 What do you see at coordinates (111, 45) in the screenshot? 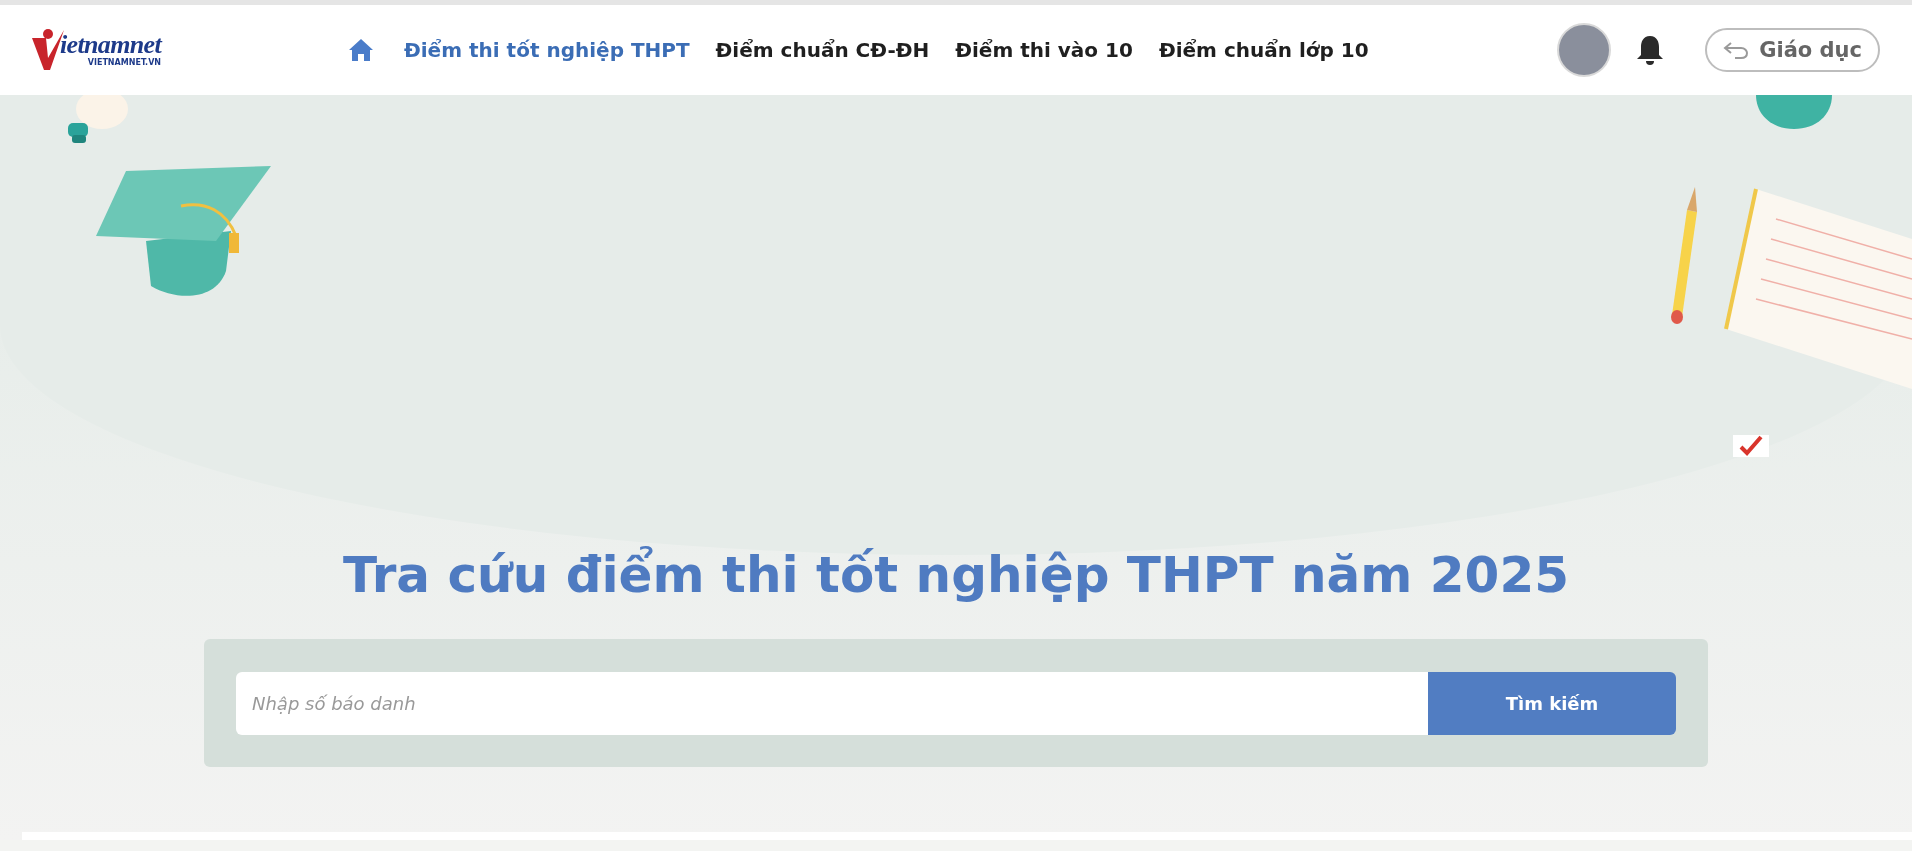
I see `logo-wordmark: ietnamnet` at bounding box center [111, 45].